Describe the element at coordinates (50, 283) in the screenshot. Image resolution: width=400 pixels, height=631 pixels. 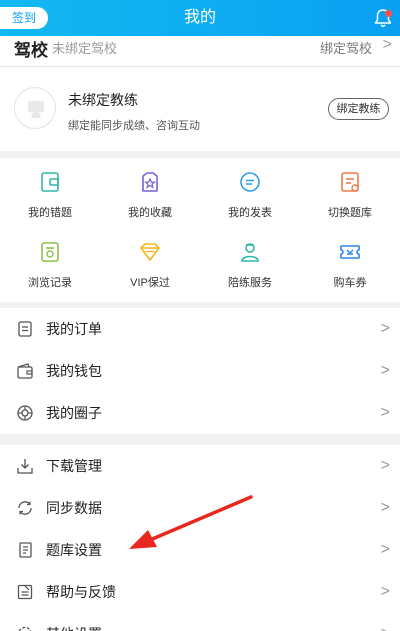
I see `grid-item-label: 浏览记录` at that location.